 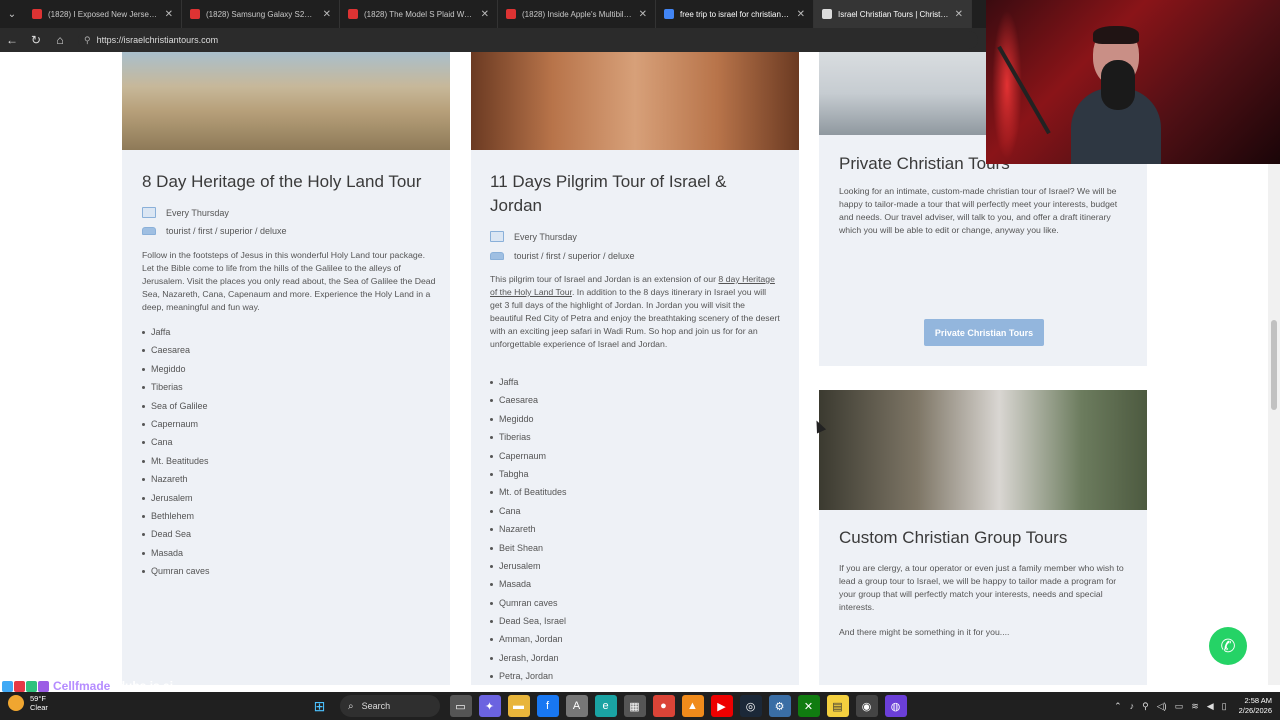 I want to click on display-icon: ▭, so click(x=1179, y=706).